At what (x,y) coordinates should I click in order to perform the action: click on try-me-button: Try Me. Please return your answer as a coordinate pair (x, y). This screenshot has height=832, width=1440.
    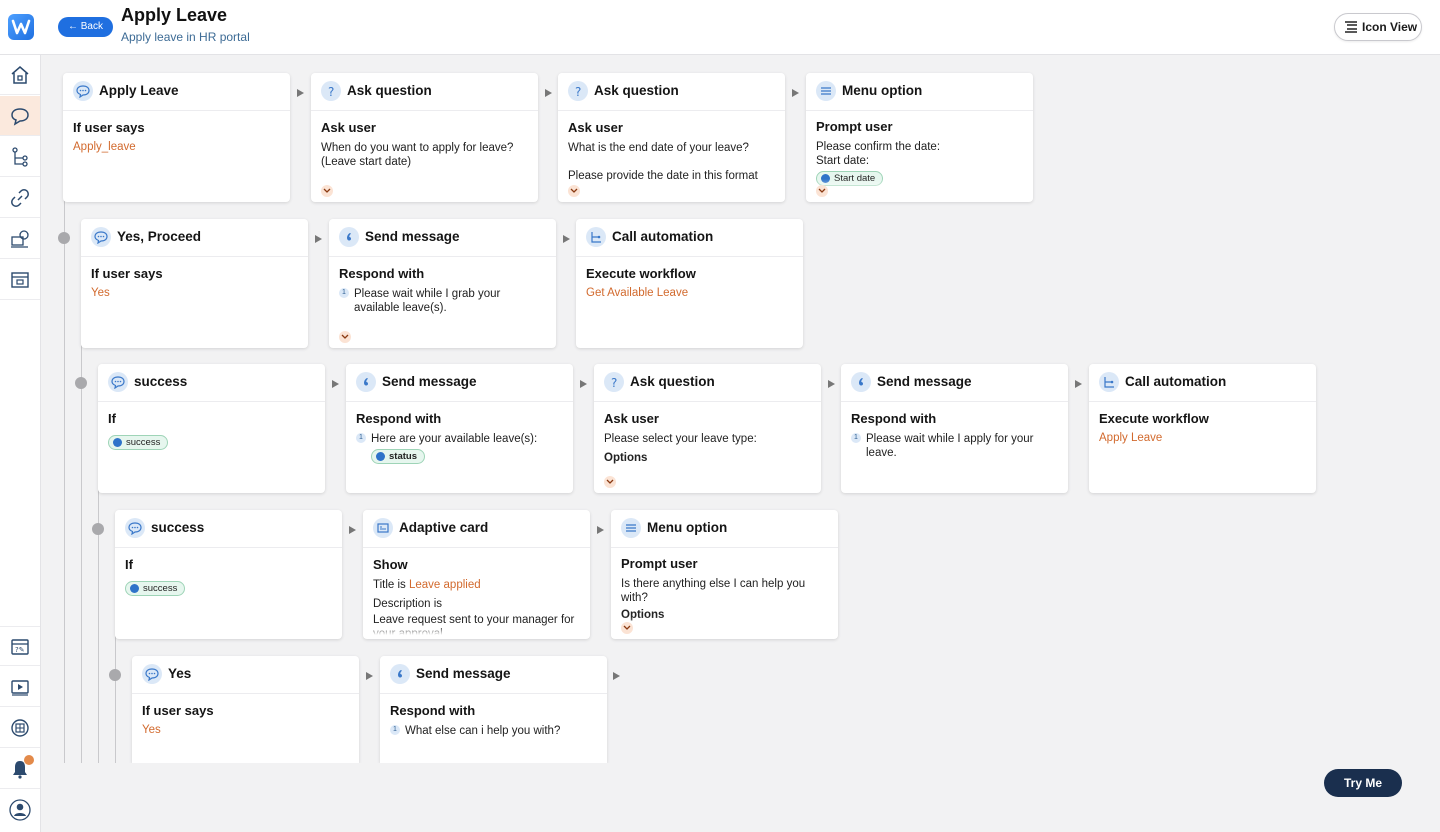
    Looking at the image, I should click on (1363, 783).